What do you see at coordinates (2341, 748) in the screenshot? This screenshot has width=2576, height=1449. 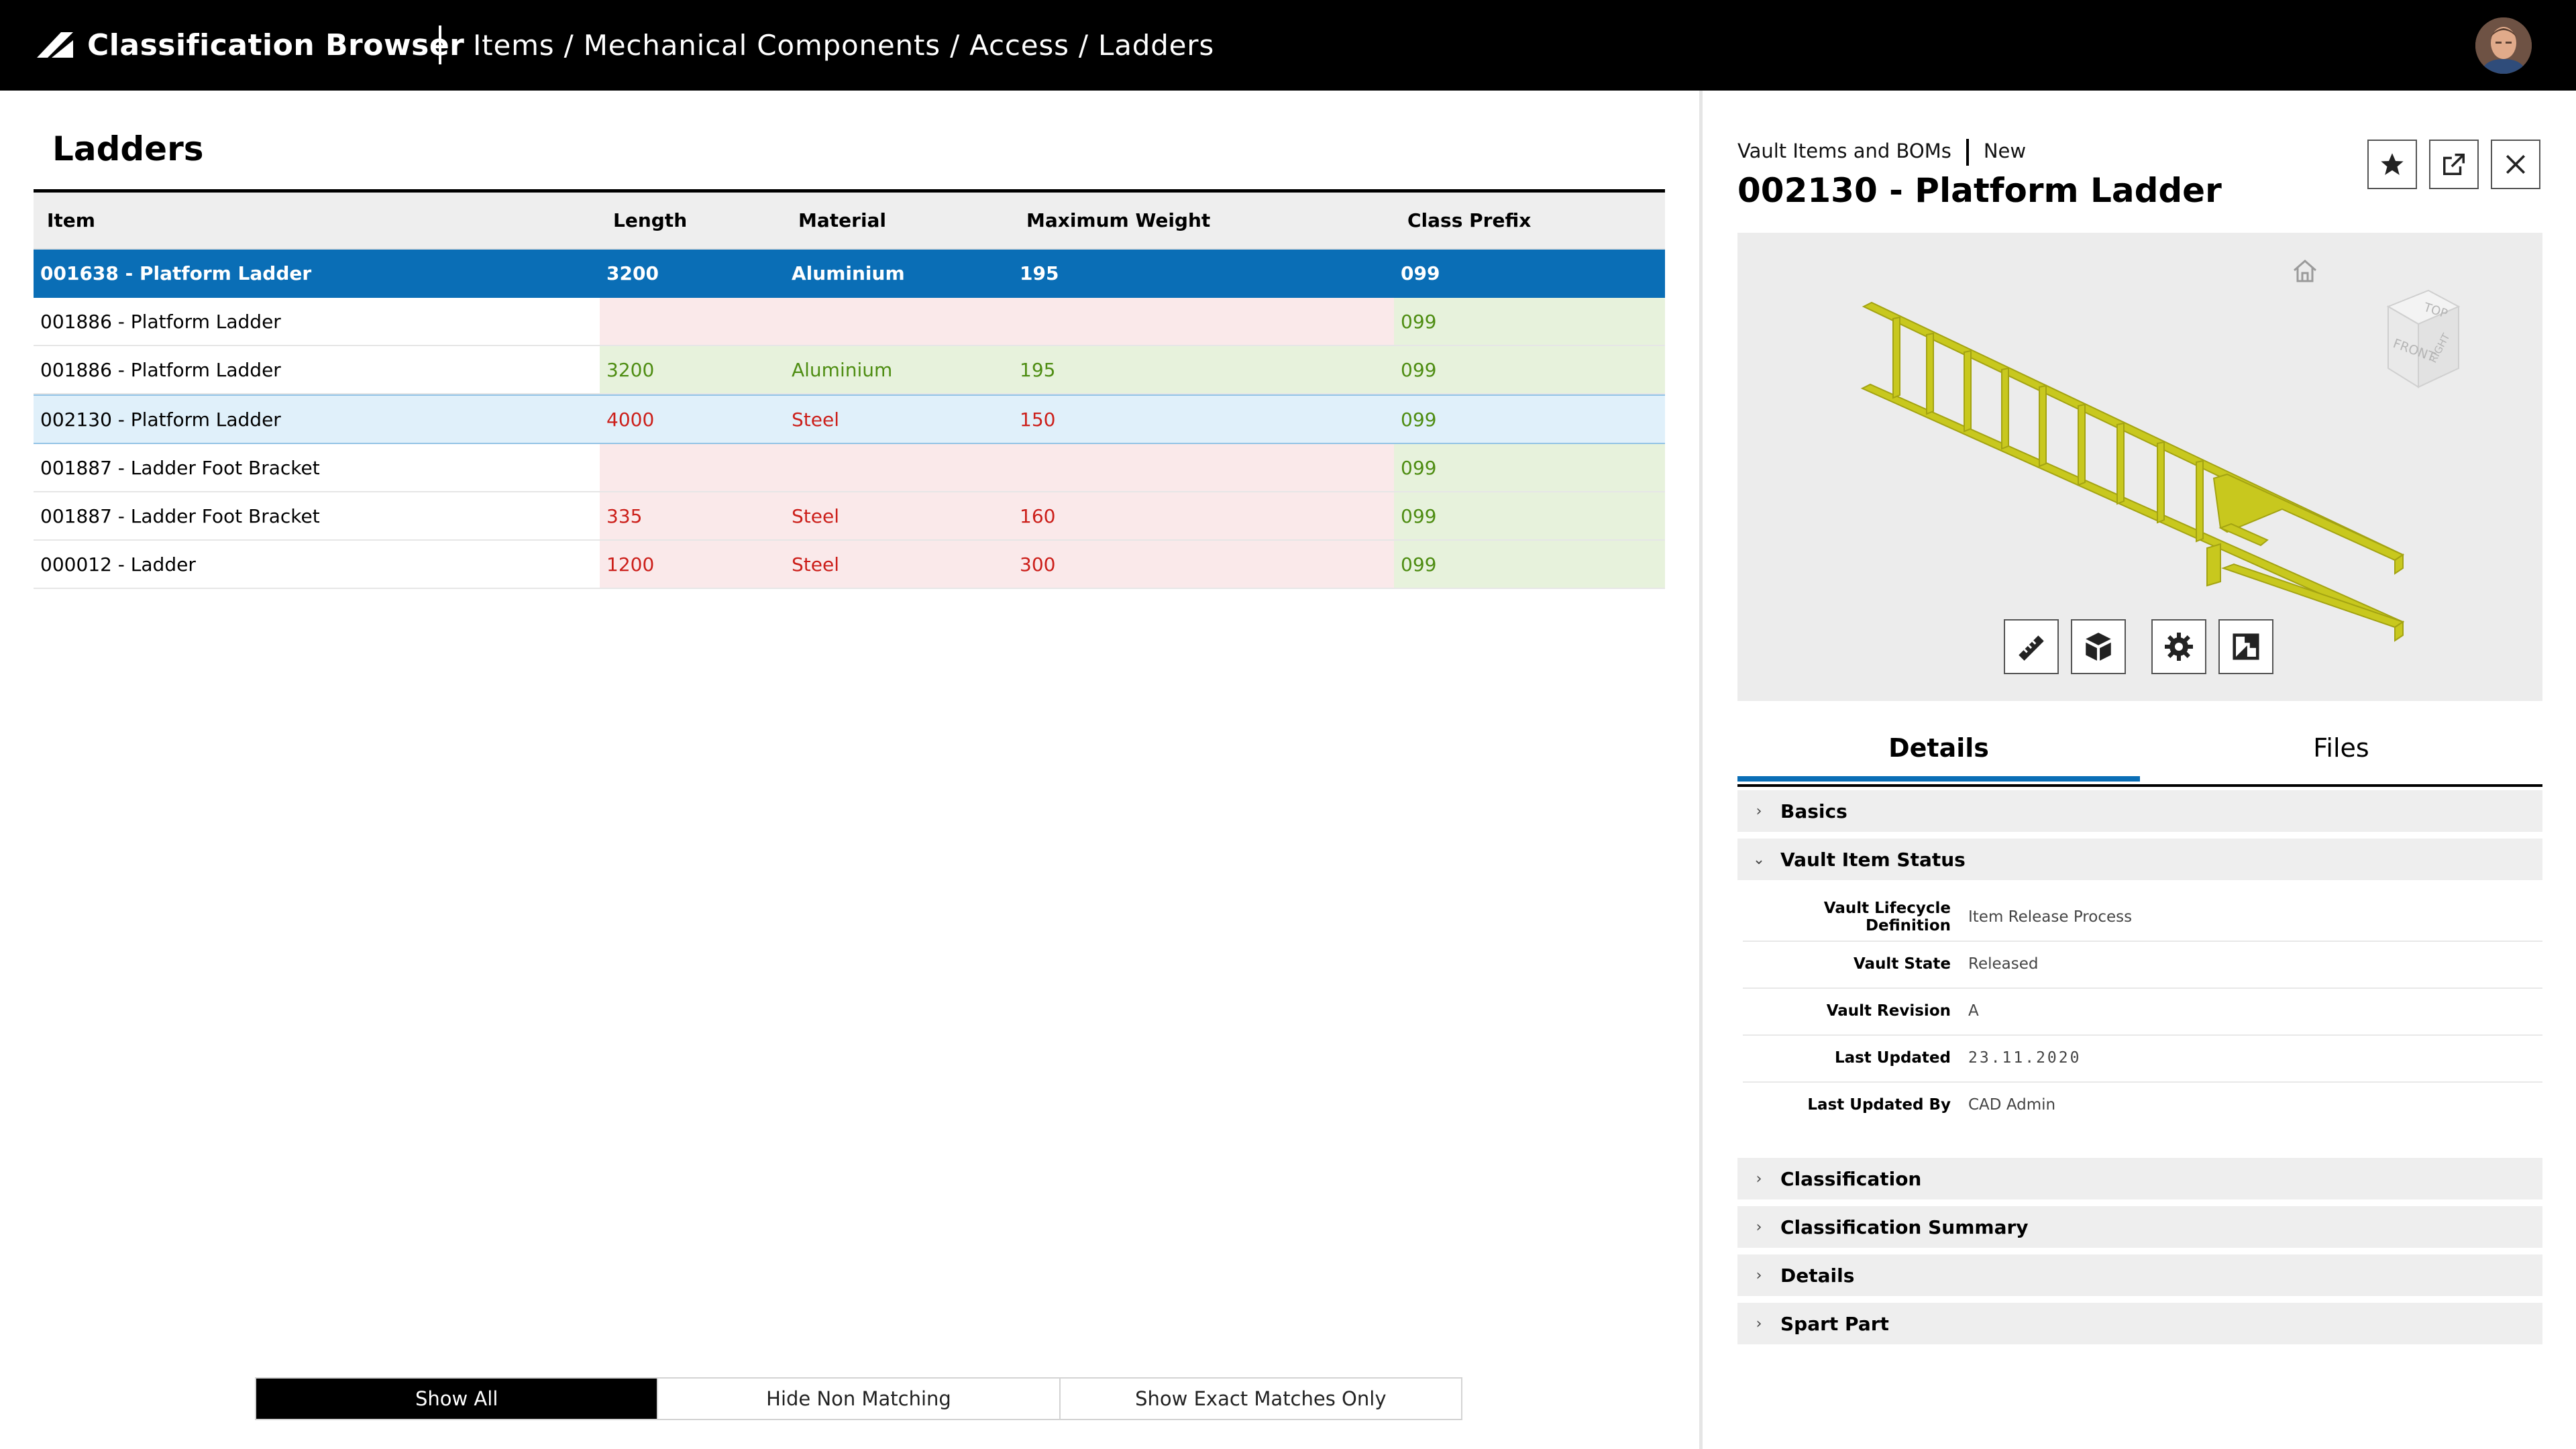 I see `tab-files: Files` at bounding box center [2341, 748].